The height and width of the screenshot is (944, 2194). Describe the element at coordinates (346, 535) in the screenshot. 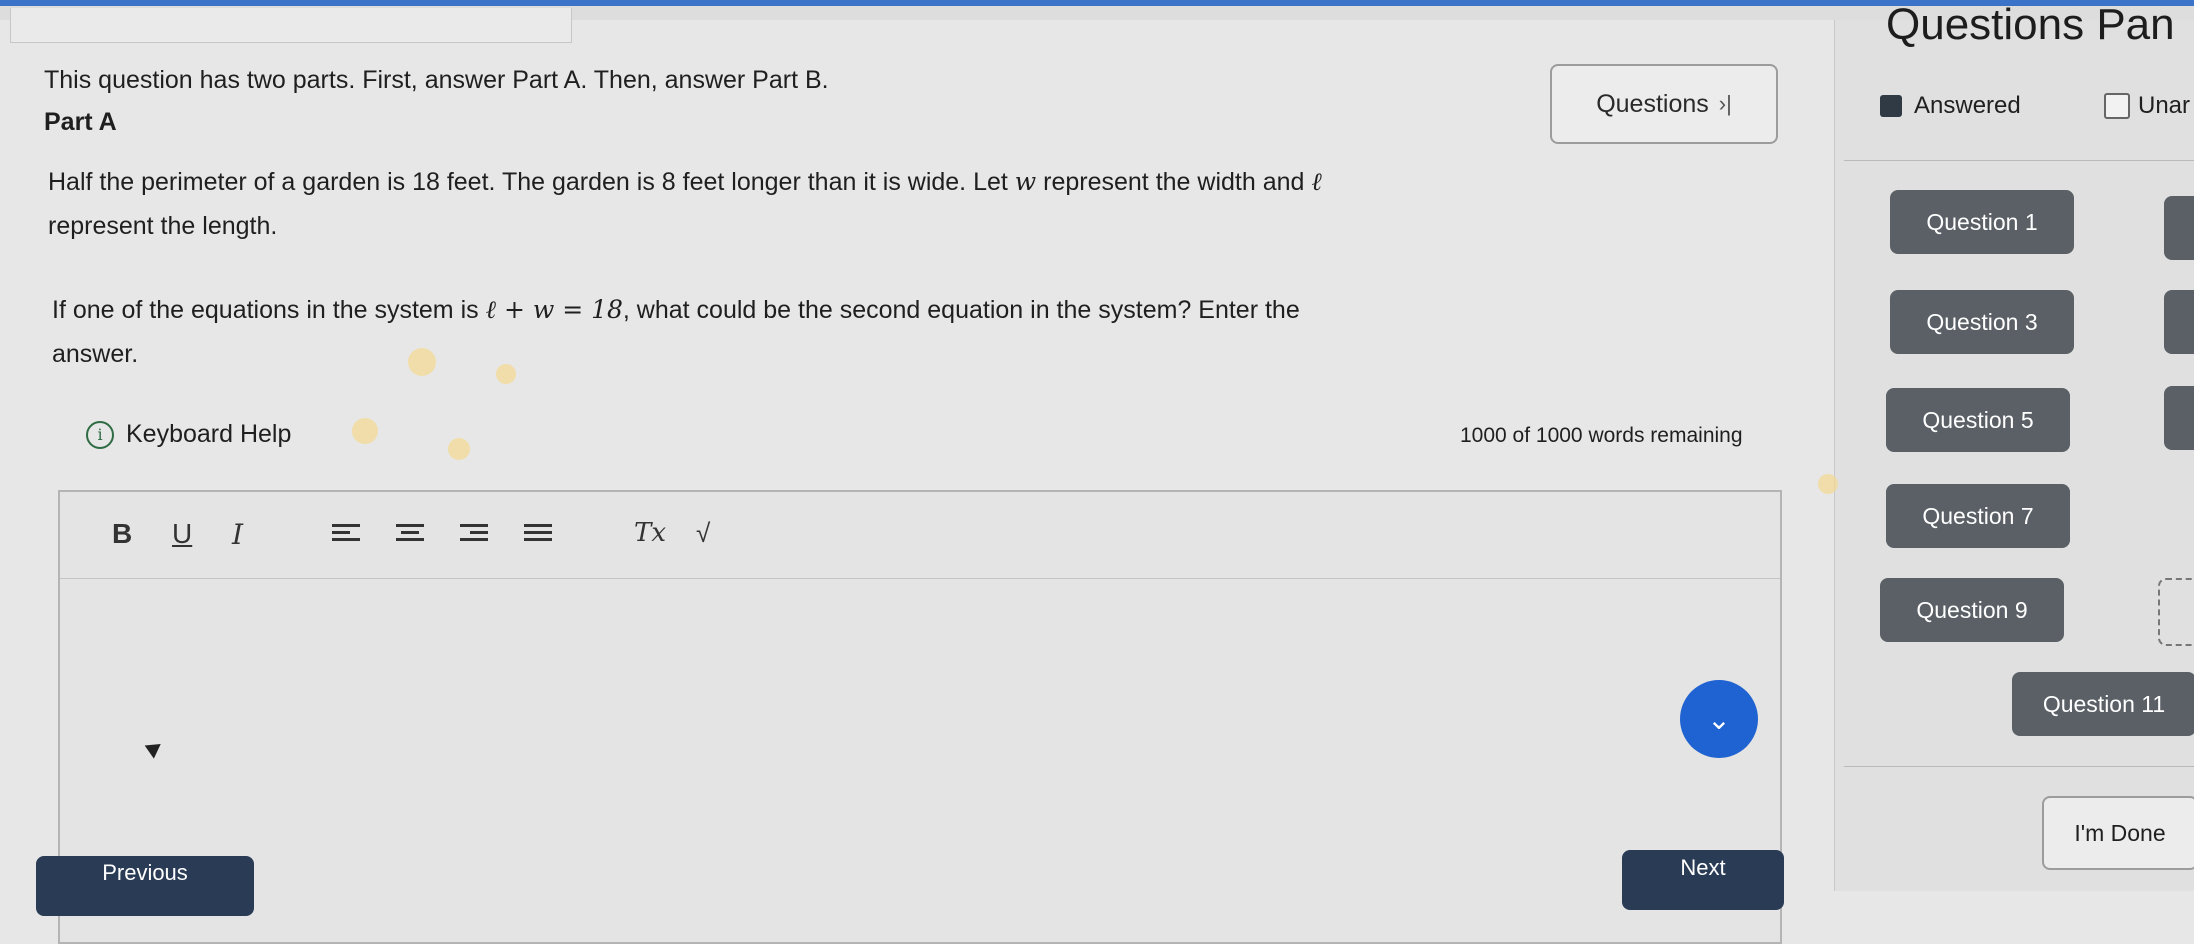

I see `align-left-icon` at that location.